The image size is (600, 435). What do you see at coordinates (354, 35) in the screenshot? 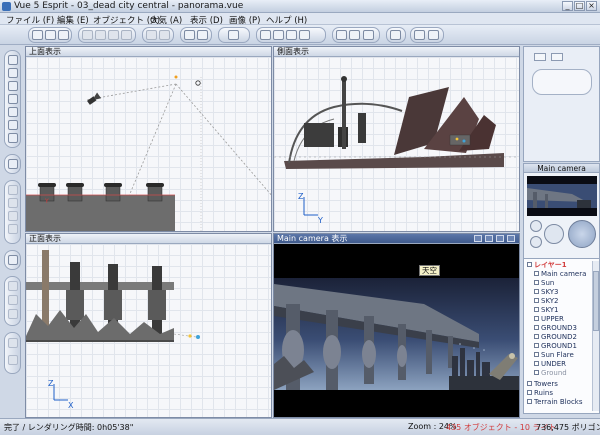
I see `four-view-icon` at bounding box center [354, 35].